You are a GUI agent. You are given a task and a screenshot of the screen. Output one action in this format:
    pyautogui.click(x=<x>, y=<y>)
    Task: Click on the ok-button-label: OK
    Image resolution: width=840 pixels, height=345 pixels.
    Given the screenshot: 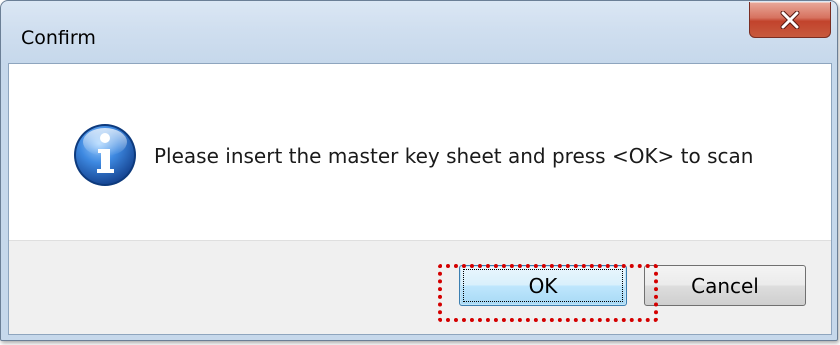 What is the action you would take?
    pyautogui.click(x=543, y=285)
    